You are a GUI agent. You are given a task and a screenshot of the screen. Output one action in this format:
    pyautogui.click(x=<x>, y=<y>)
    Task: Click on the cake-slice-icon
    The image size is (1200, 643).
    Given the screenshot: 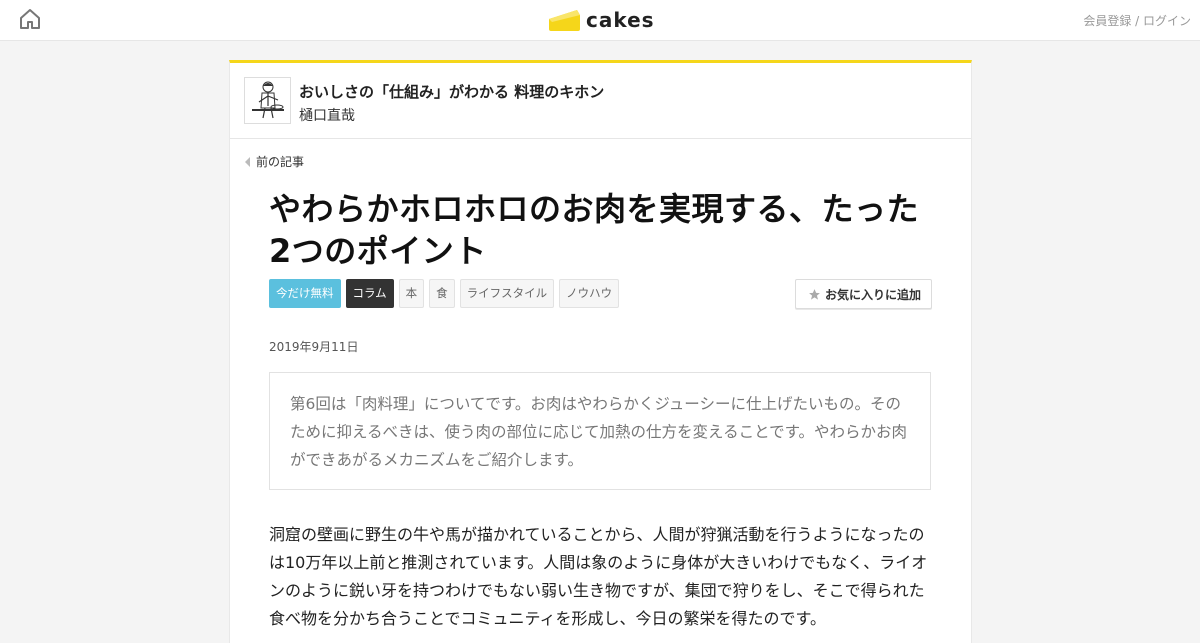 What is the action you would take?
    pyautogui.click(x=564, y=20)
    